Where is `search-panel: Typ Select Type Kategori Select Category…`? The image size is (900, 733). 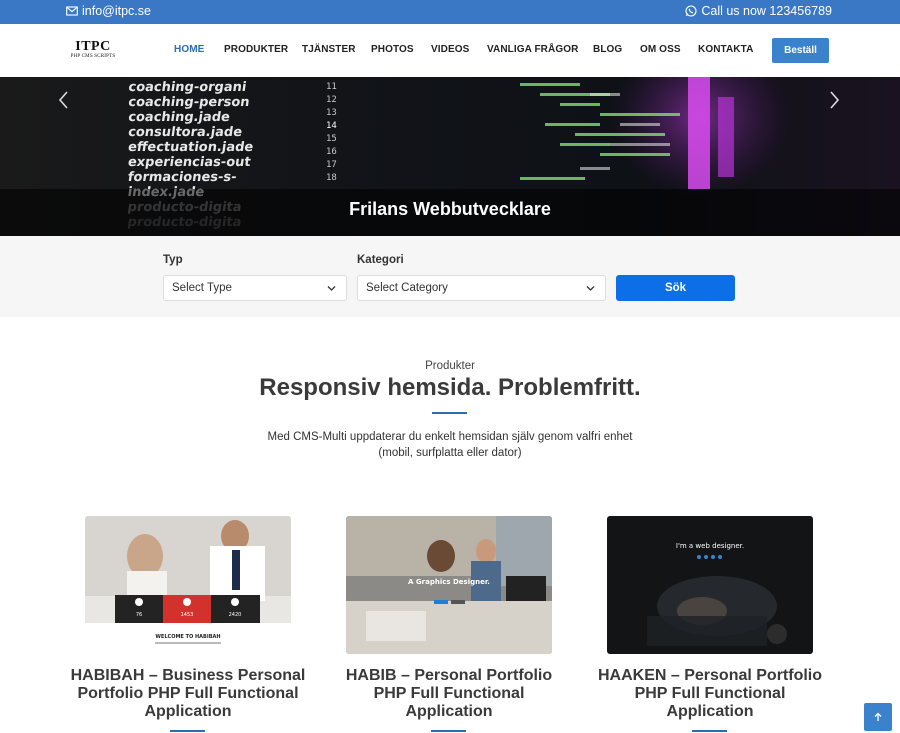
search-panel: Typ Select Type Kategori Select Category… is located at coordinates (450, 276).